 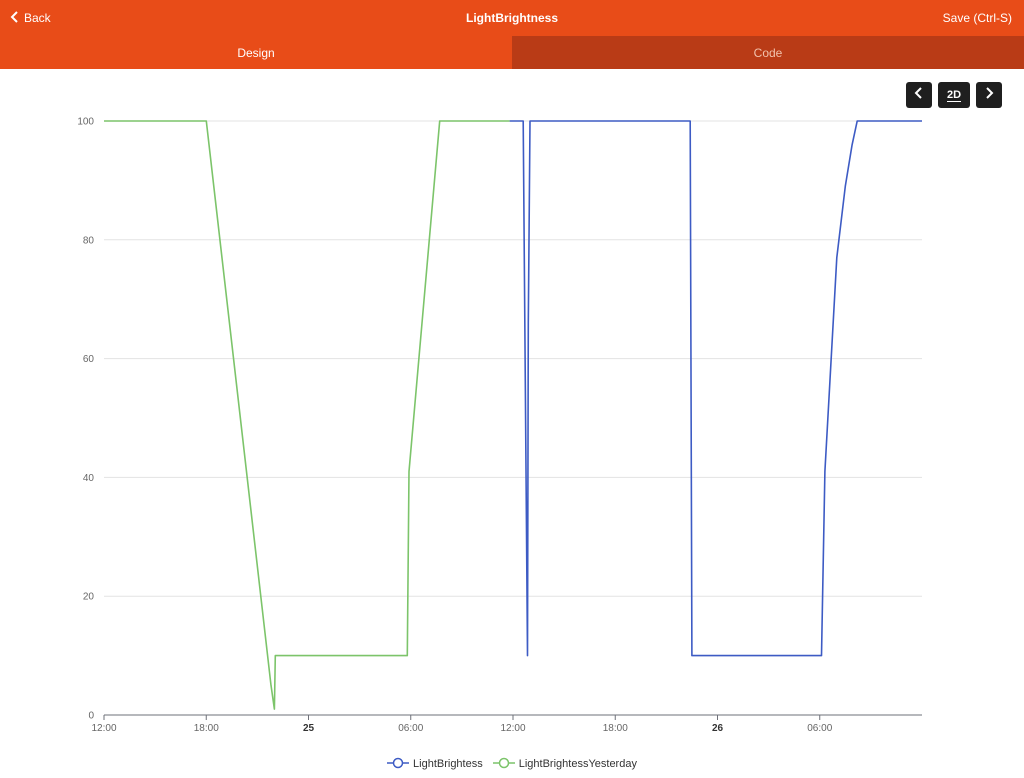 I want to click on tab-bar: Design Code, so click(x=512, y=52).